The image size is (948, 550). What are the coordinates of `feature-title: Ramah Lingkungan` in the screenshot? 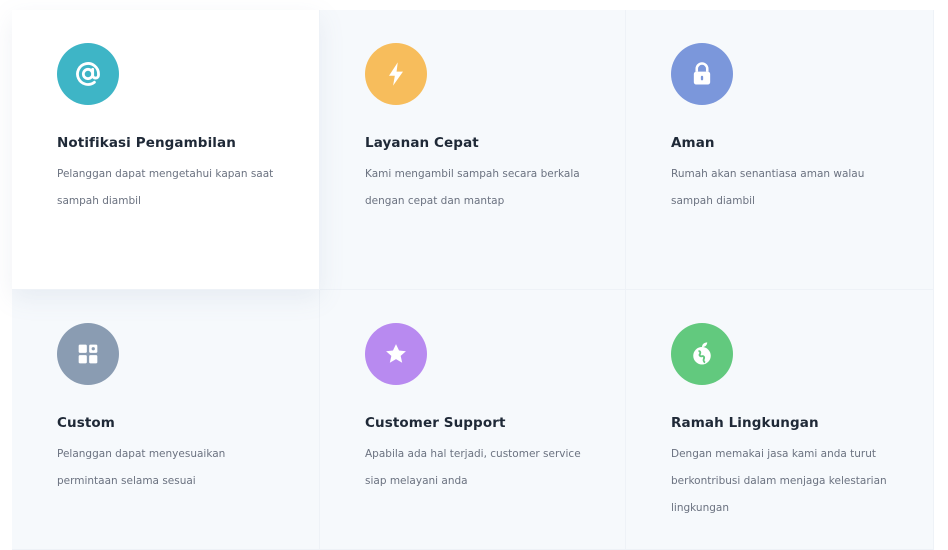 It's located at (745, 423).